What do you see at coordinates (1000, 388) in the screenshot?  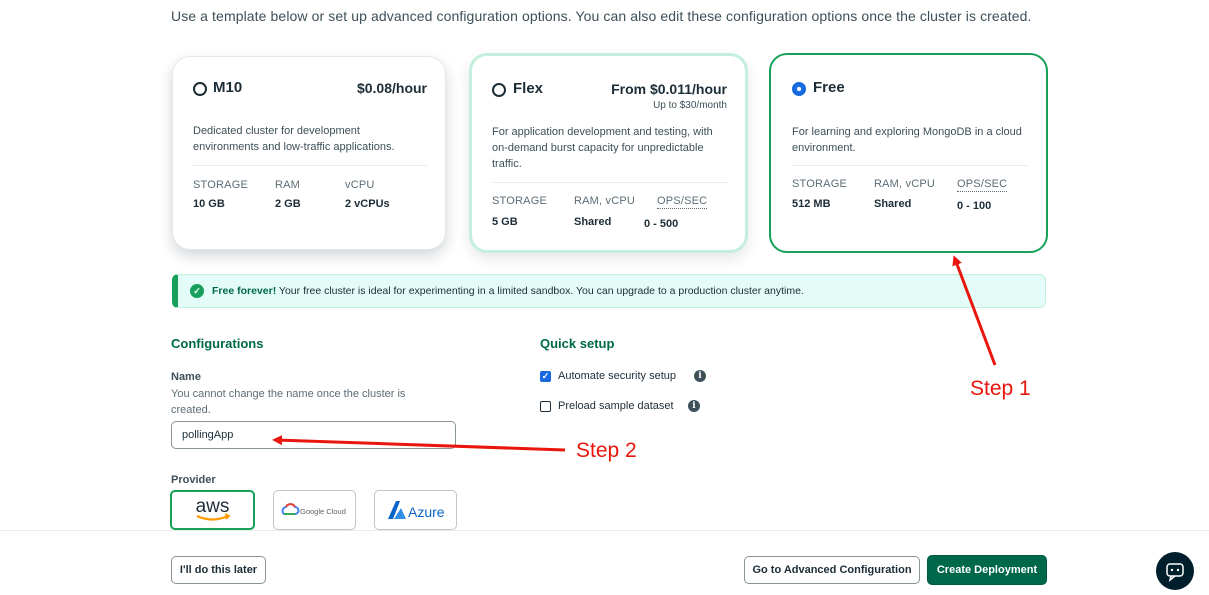 I see `step1-annotation: Step 1` at bounding box center [1000, 388].